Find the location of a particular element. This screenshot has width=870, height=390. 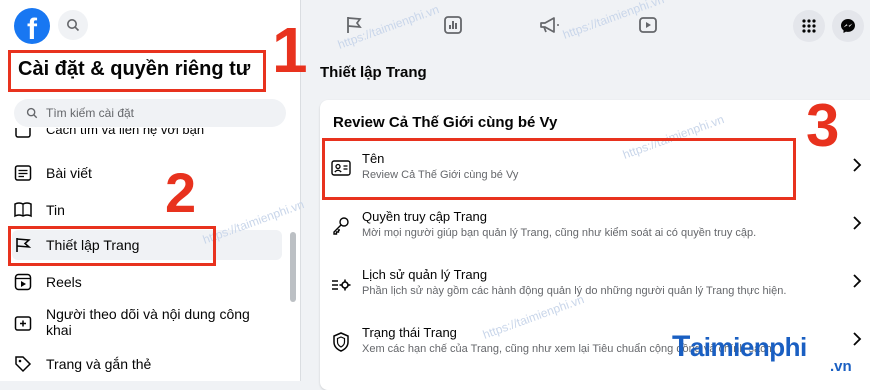

sidebar-item-label: Bài viết is located at coordinates (69, 173).